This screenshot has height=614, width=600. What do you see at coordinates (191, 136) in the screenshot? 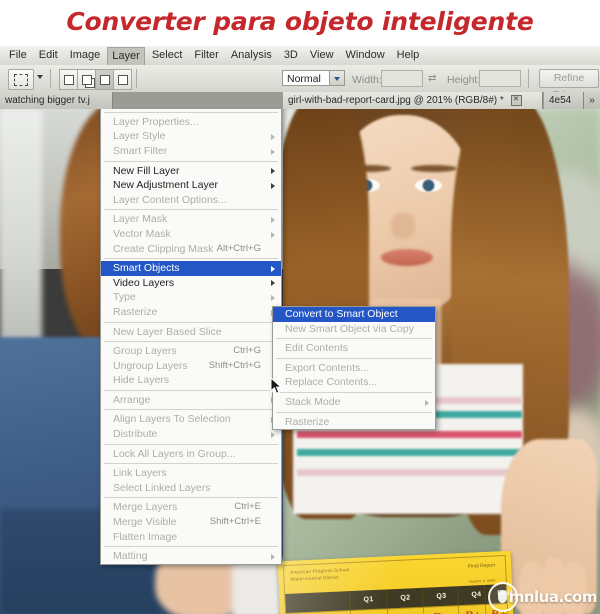
I see `layer-menu-item-layer-style: Layer Style` at bounding box center [191, 136].